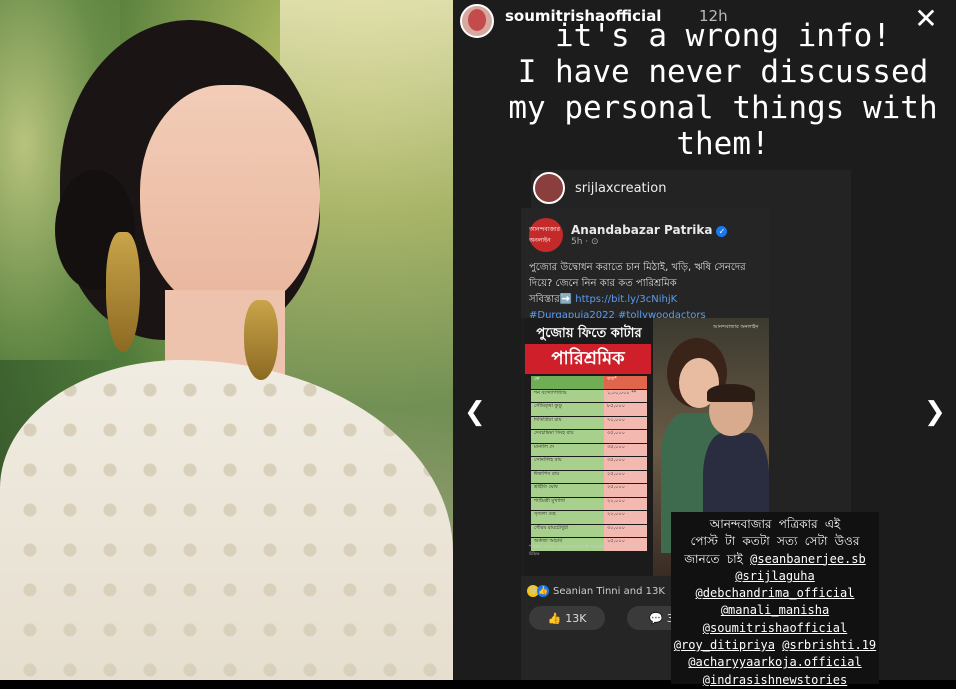 Image resolution: width=956 pixels, height=689 pixels. What do you see at coordinates (567, 436) in the screenshot?
I see `row-name: দেবচন্দ্রিমা সিংহ রায়` at bounding box center [567, 436].